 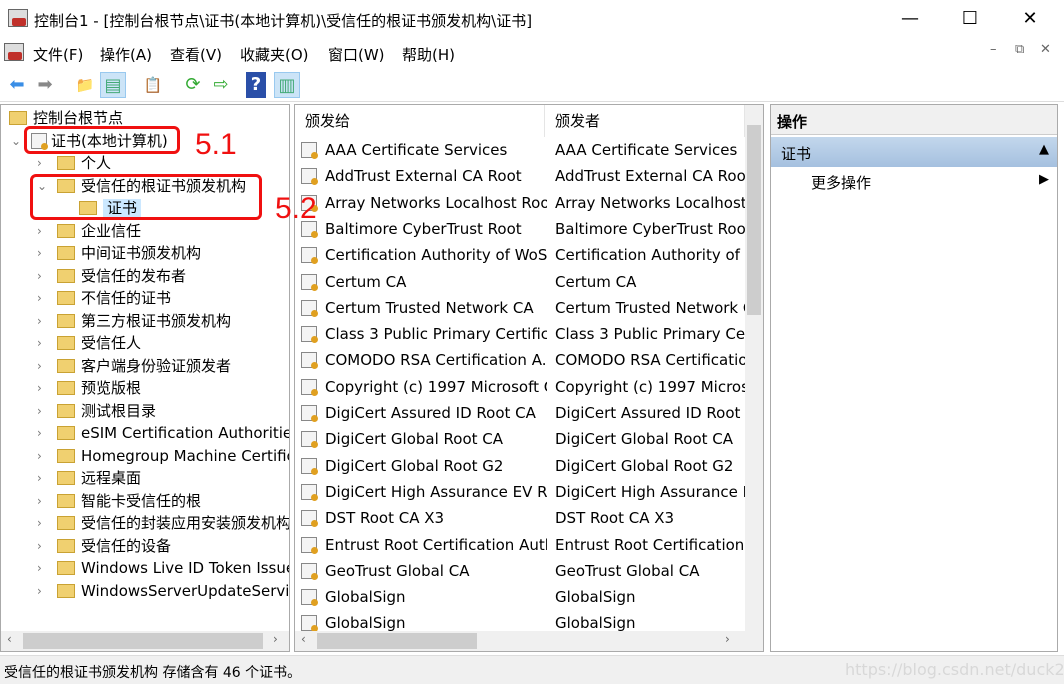 I want to click on tree-item: › Homegroup Machine Certificates, so click(x=163, y=456).